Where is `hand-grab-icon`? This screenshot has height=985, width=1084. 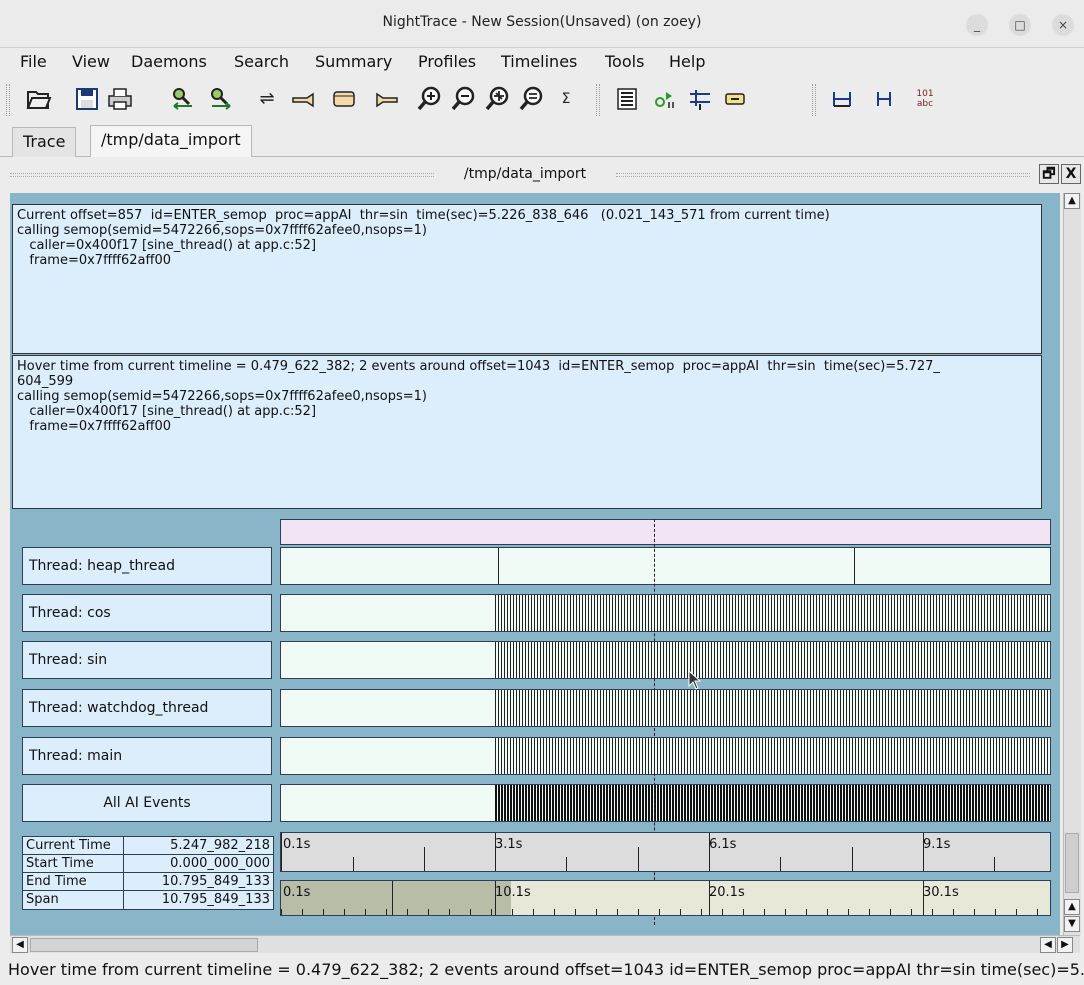
hand-grab-icon is located at coordinates (345, 99).